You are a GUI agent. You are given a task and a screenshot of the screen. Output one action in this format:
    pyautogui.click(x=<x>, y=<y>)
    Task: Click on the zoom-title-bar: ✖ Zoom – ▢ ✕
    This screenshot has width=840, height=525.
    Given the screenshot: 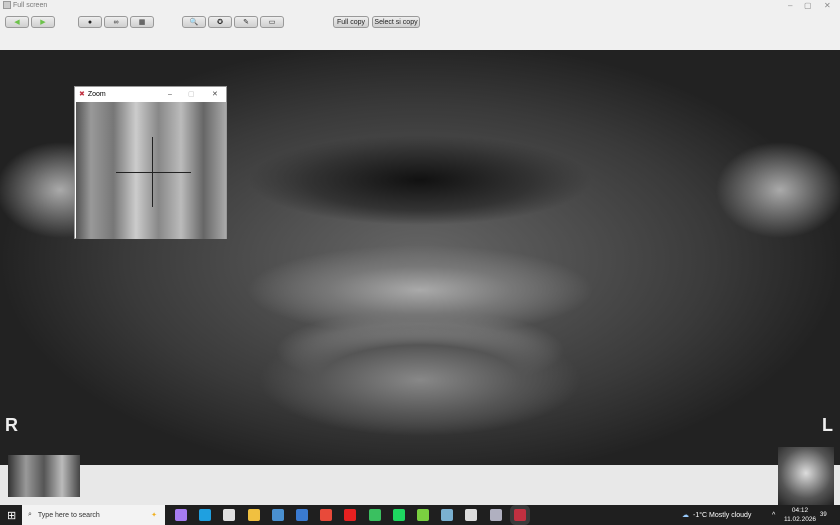 What is the action you would take?
    pyautogui.click(x=150, y=94)
    